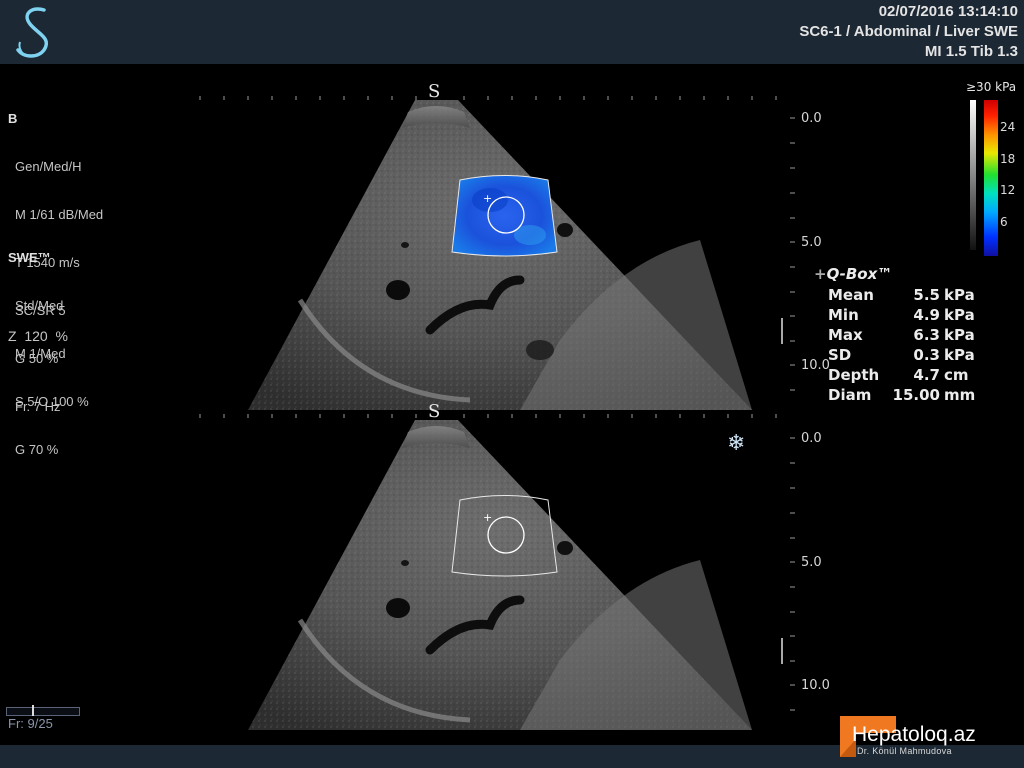 The height and width of the screenshot is (768, 1024). Describe the element at coordinates (901, 355) in the screenshot. I see `qbox-row: SD 0.3 kPa` at that location.